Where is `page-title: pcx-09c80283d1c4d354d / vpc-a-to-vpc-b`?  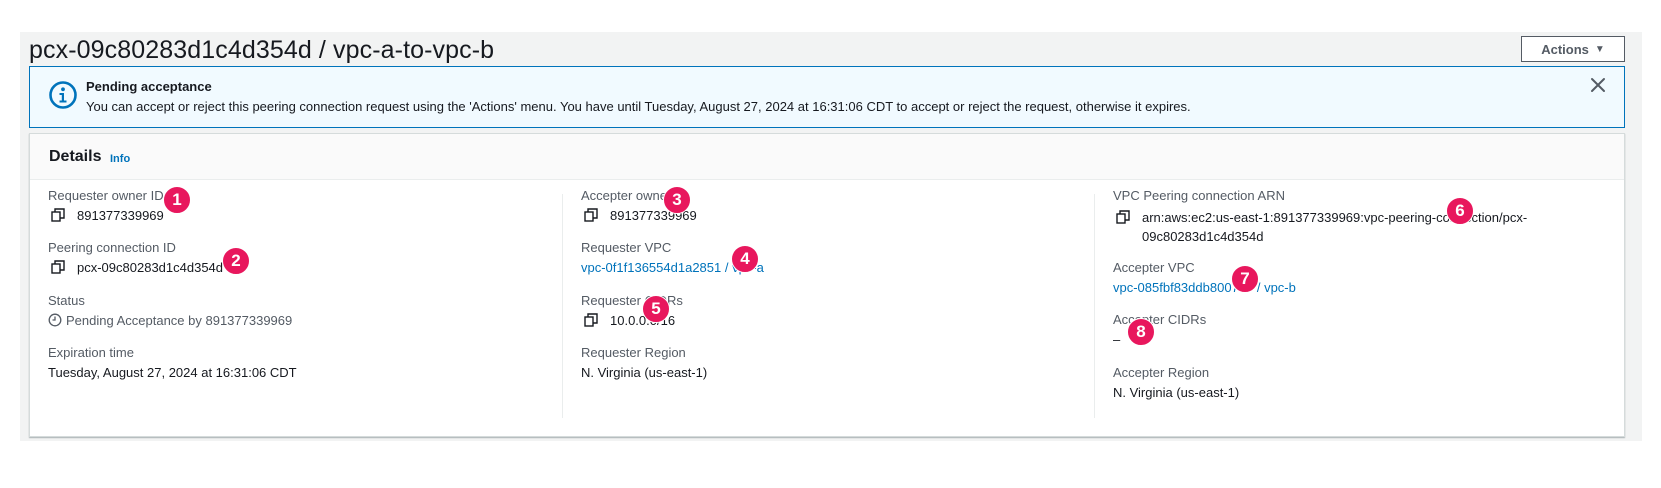 page-title: pcx-09c80283d1c4d354d / vpc-a-to-vpc-b is located at coordinates (262, 50).